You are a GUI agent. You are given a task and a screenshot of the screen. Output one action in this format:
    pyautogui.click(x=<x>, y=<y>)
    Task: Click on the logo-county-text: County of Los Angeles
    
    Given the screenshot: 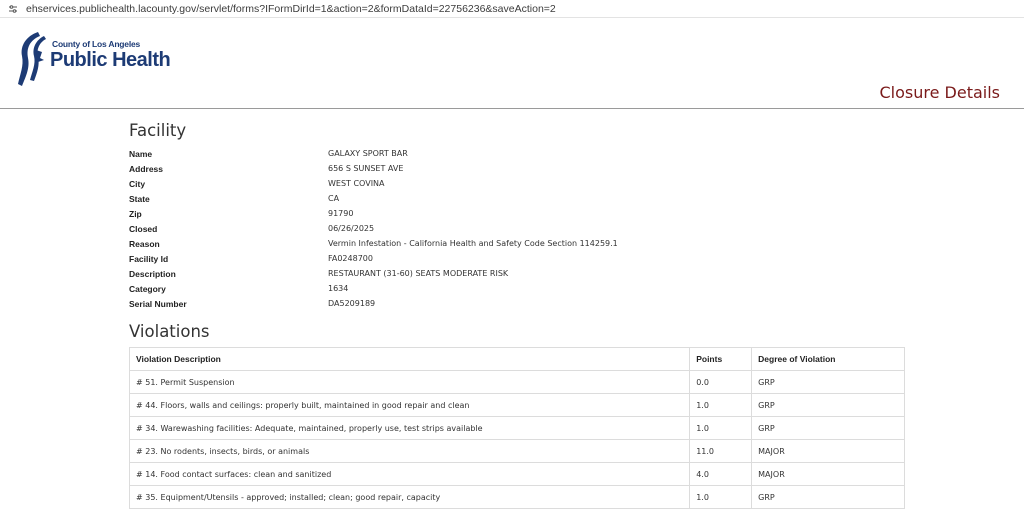 What is the action you would take?
    pyautogui.click(x=96, y=44)
    